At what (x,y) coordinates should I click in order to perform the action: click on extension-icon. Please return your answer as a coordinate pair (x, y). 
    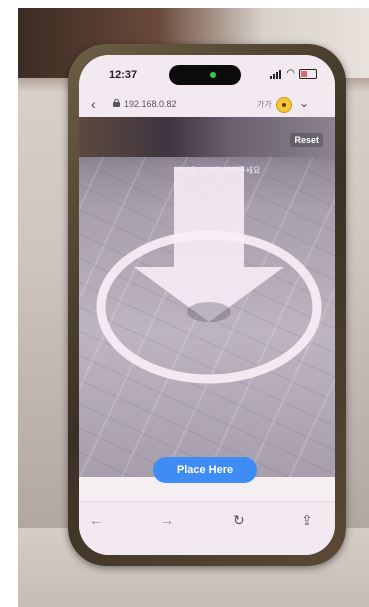
    Looking at the image, I should click on (284, 105).